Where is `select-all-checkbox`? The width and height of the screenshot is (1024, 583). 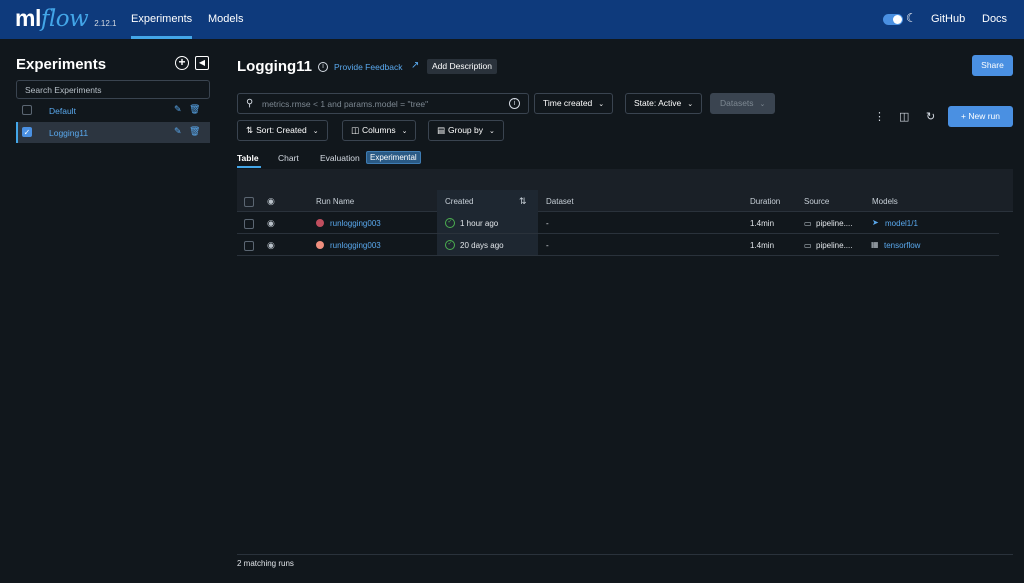 select-all-checkbox is located at coordinates (249, 202).